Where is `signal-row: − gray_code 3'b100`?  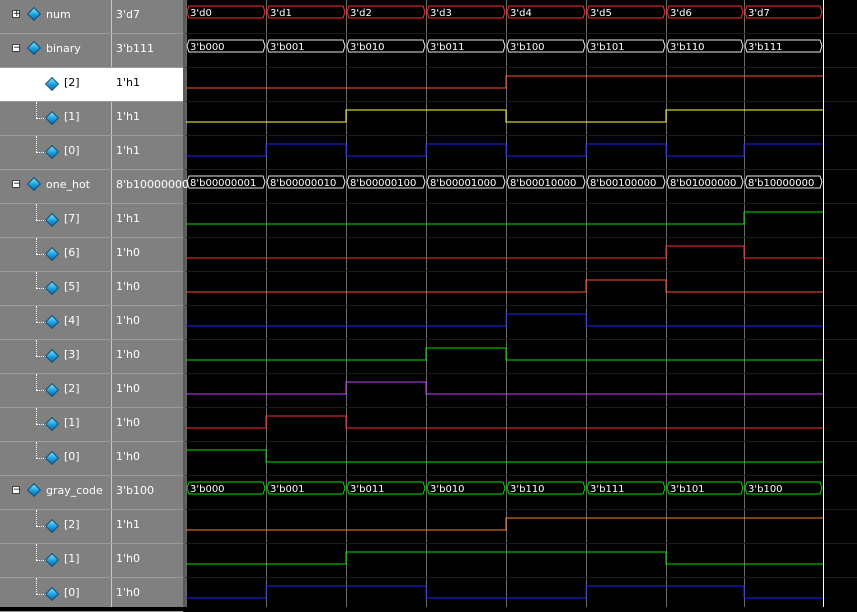 signal-row: − gray_code 3'b100 is located at coordinates (91, 493).